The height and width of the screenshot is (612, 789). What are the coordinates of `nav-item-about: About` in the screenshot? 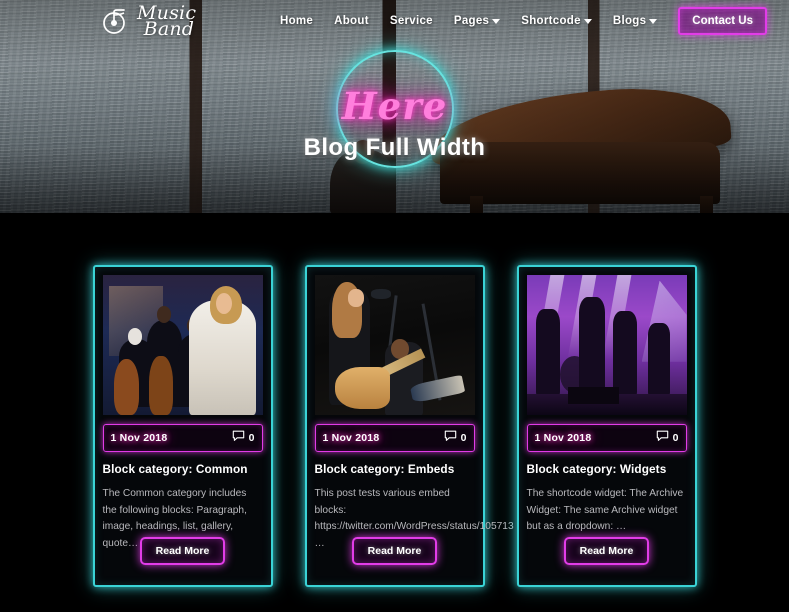 It's located at (351, 21).